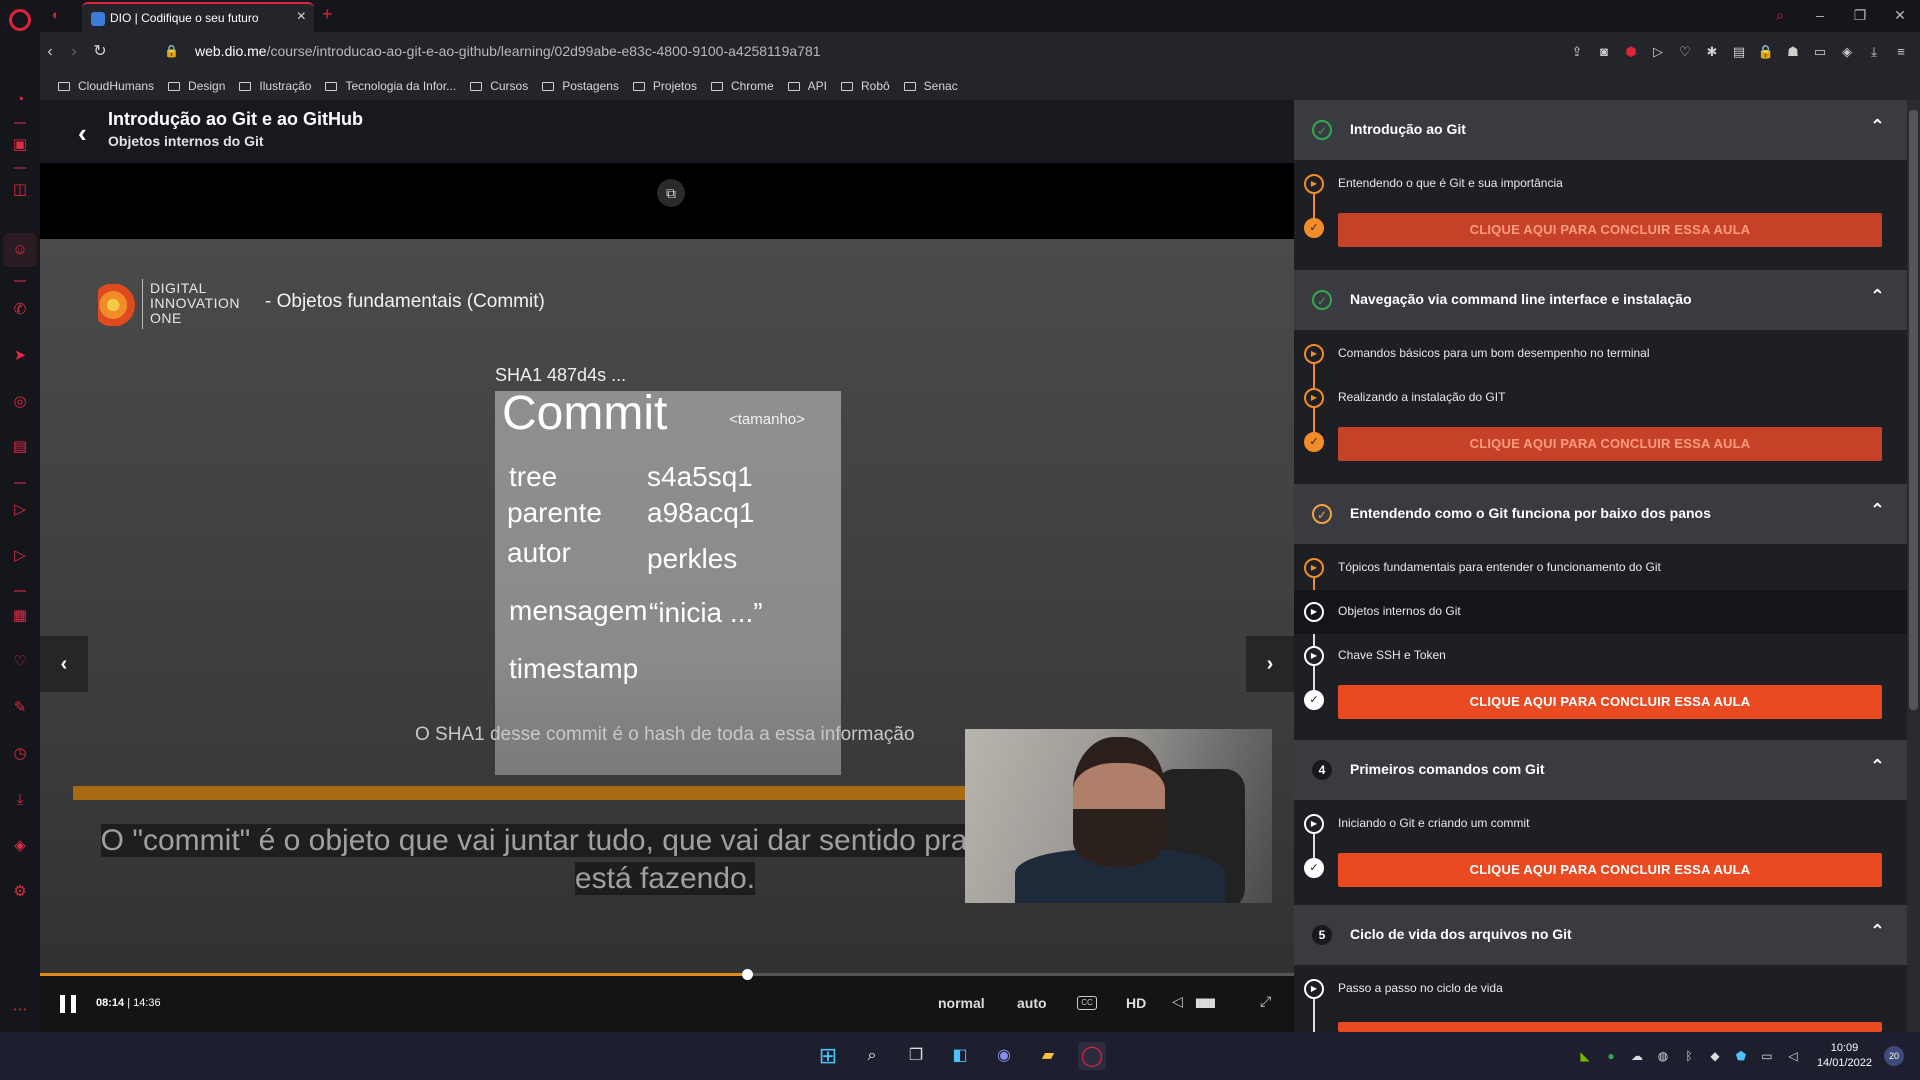  I want to click on extensions-icon: ✱, so click(1712, 52).